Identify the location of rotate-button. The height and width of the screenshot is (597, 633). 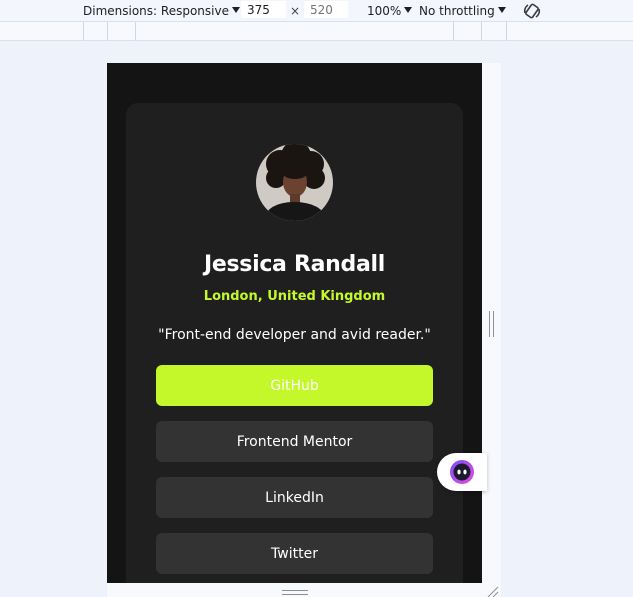
(532, 10).